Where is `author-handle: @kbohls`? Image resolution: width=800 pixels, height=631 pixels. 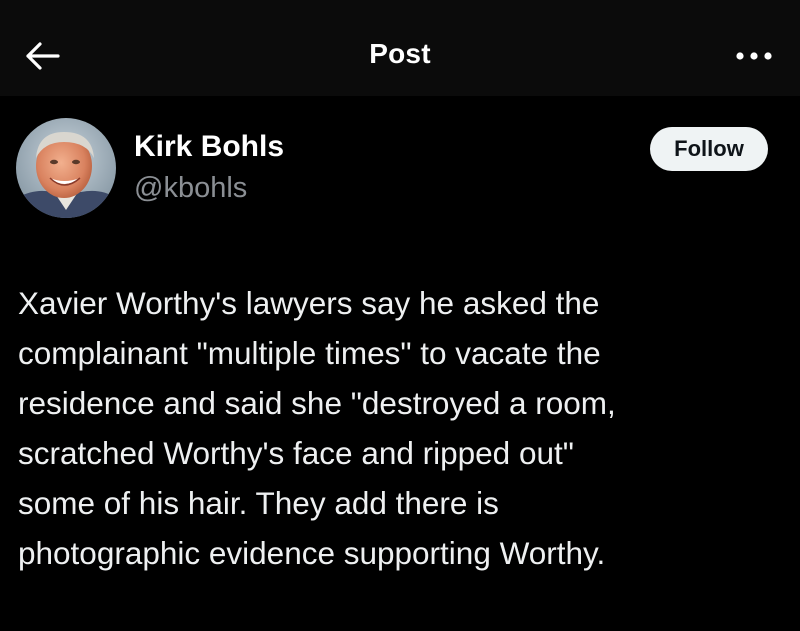 author-handle: @kbohls is located at coordinates (190, 188).